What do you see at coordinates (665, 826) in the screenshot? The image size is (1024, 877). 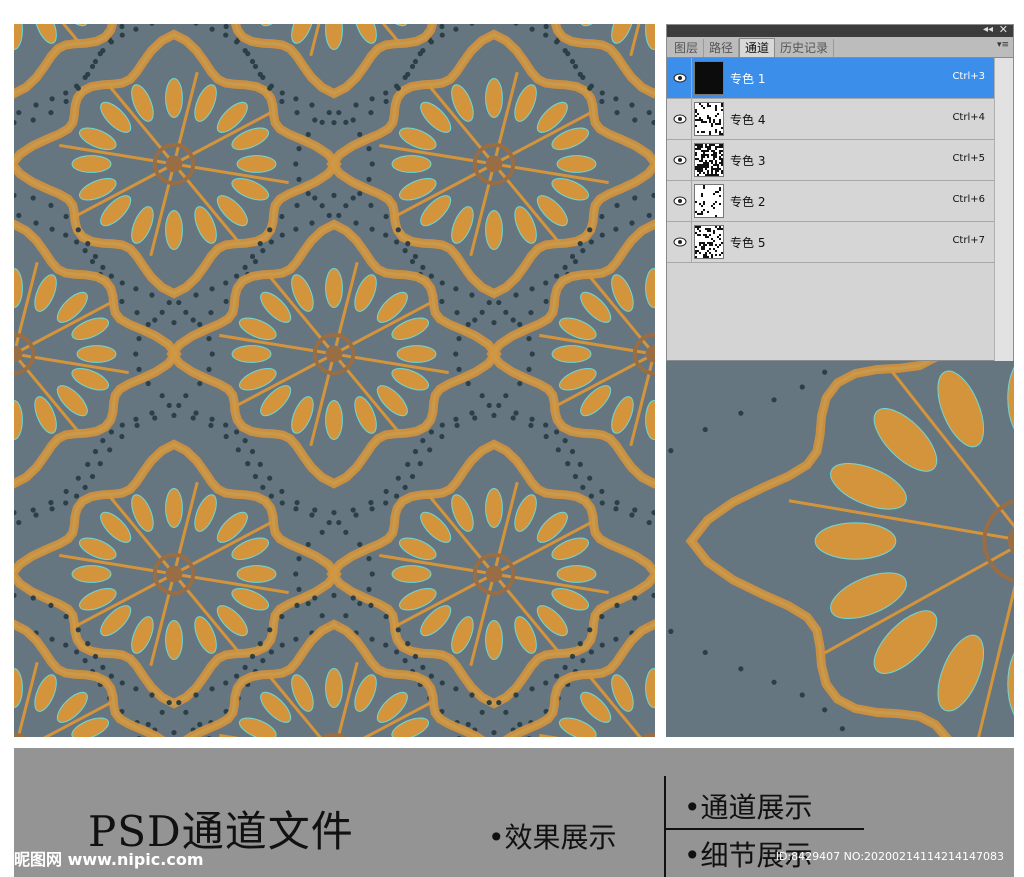 I see `divider-vertical` at bounding box center [665, 826].